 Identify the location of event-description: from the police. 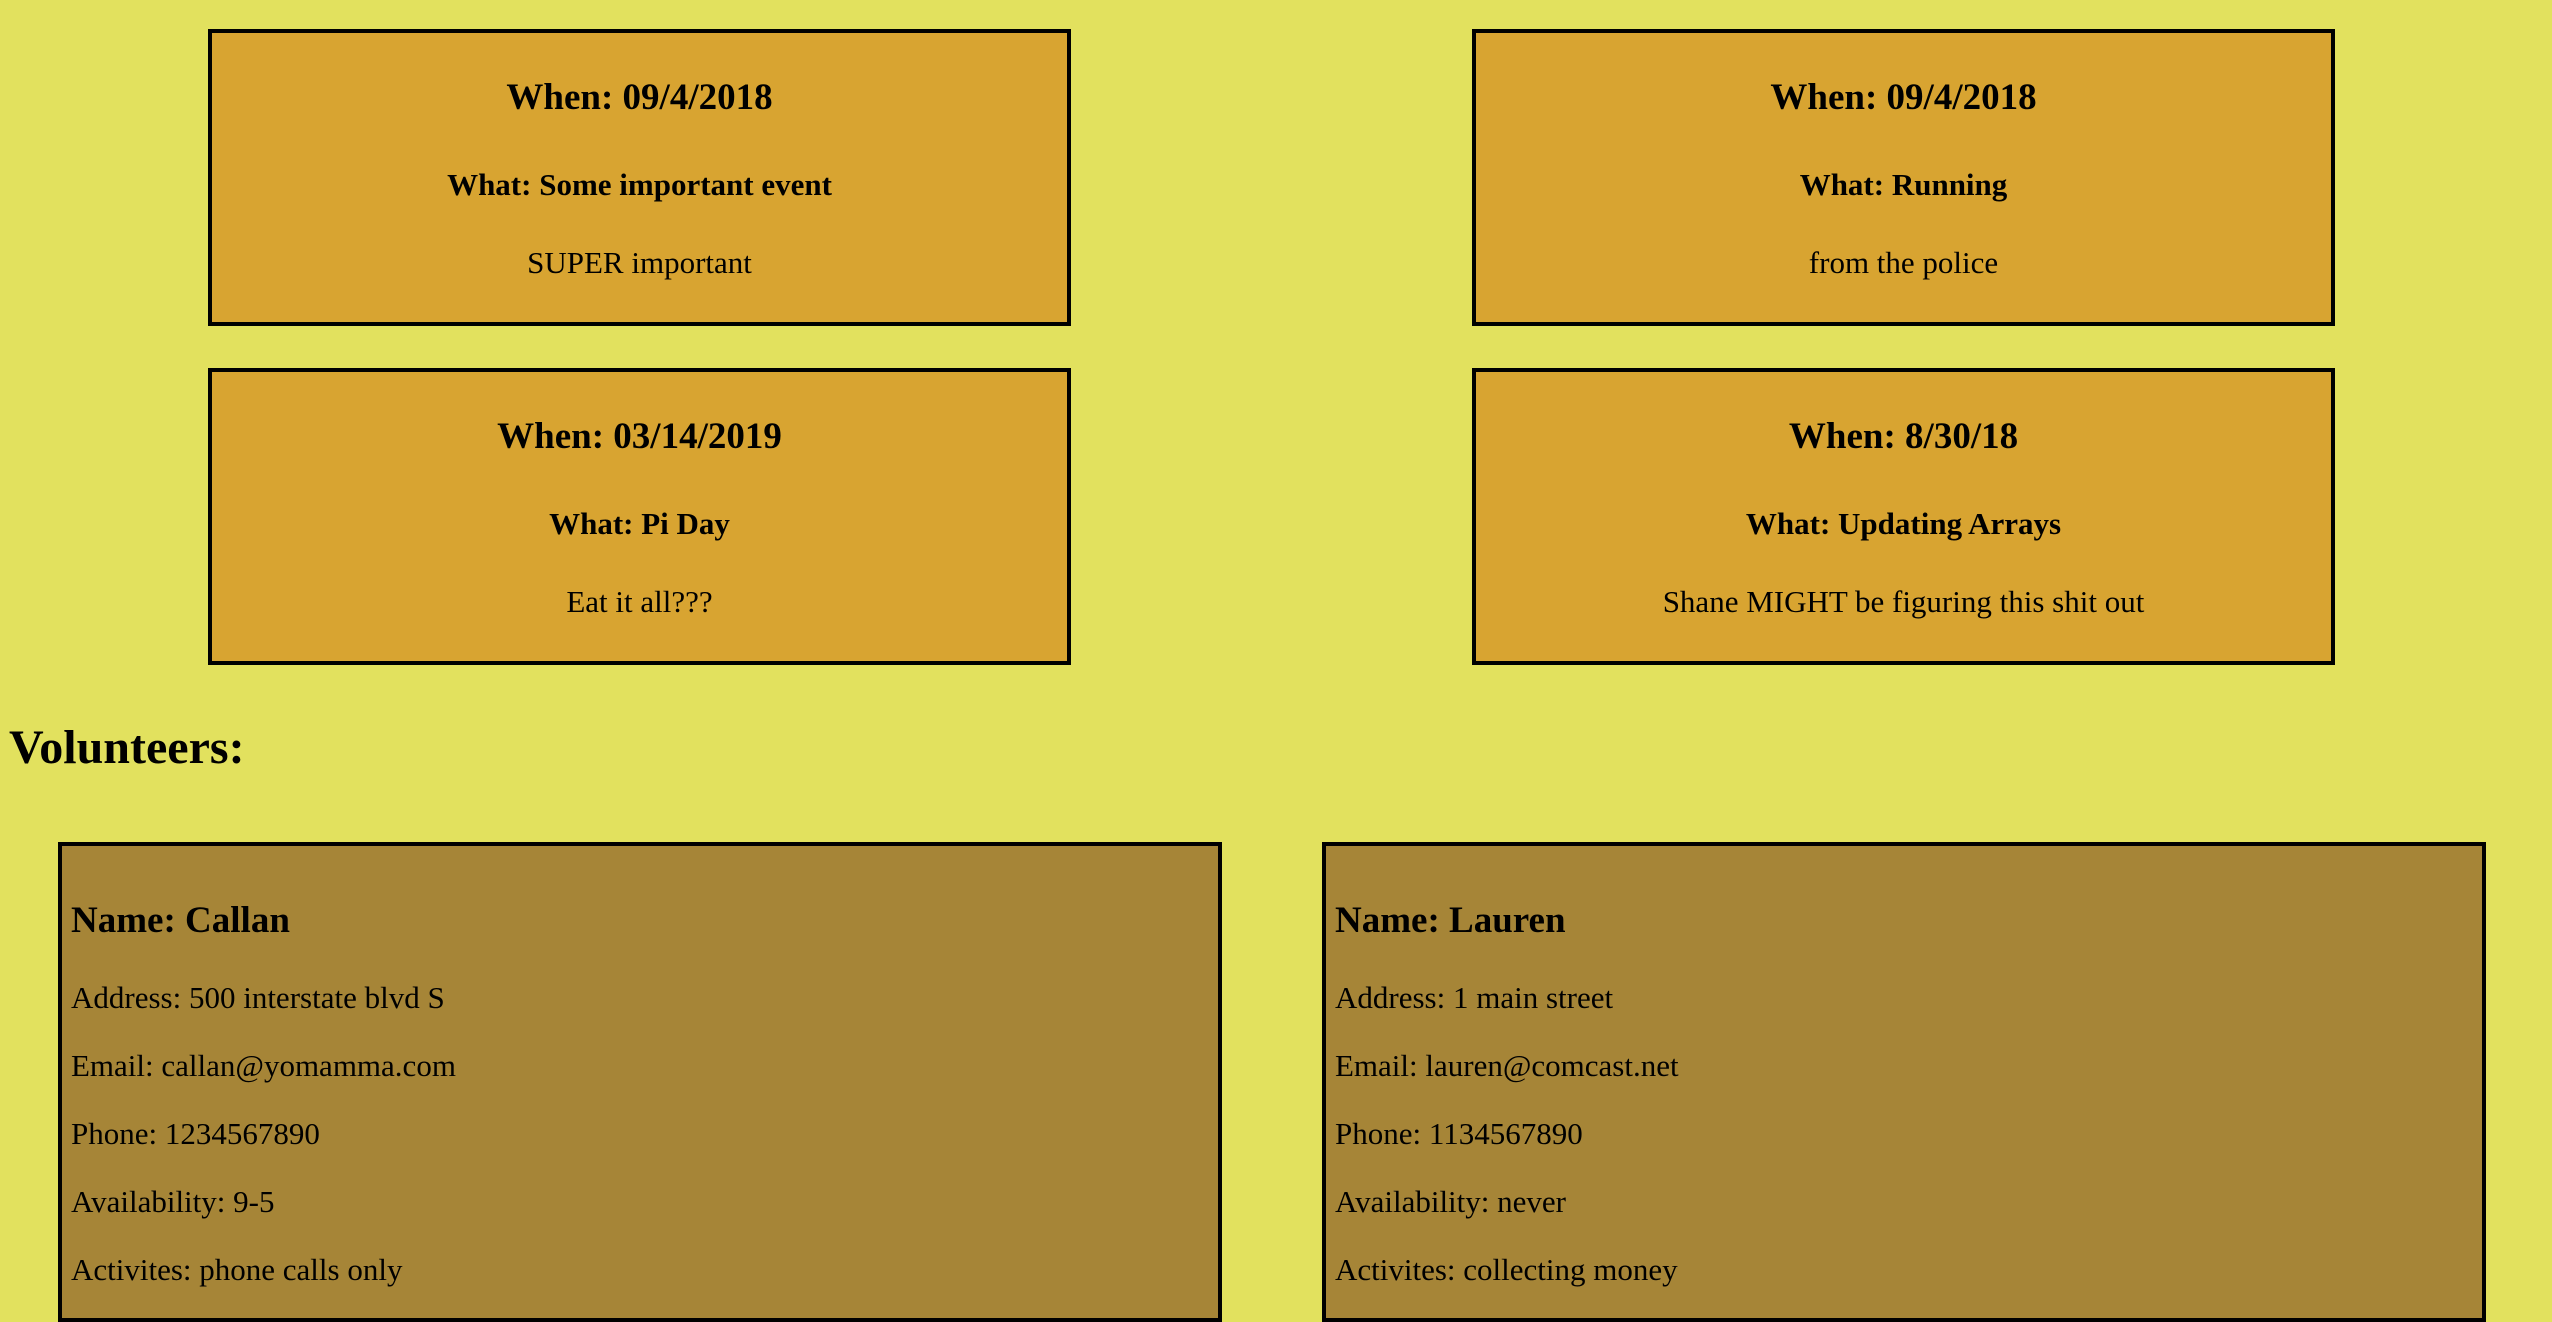
(1903, 262).